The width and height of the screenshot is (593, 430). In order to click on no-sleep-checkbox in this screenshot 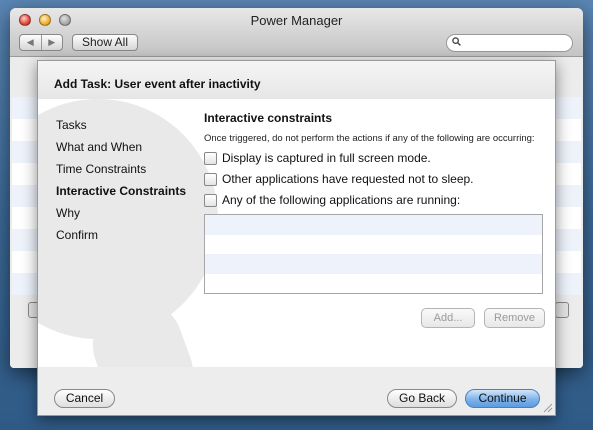, I will do `click(210, 179)`.